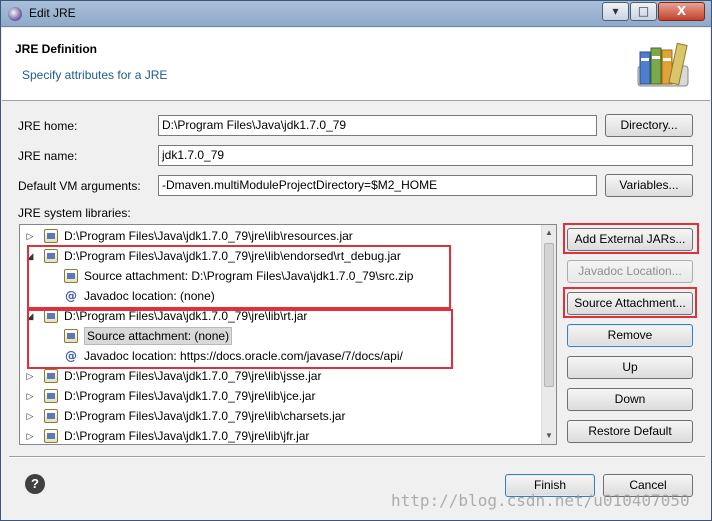 Image resolution: width=712 pixels, height=521 pixels. Describe the element at coordinates (356, 14) in the screenshot. I see `title-bar: Edit JRE ▾ □ X` at that location.